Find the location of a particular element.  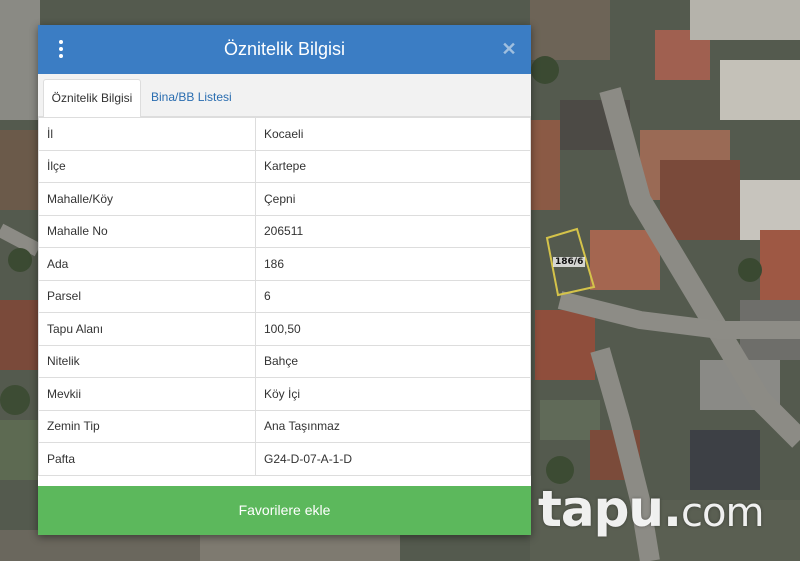

dialog-tabs: Öznitelik Bilgisi Bina/BB Listesi is located at coordinates (284, 96).